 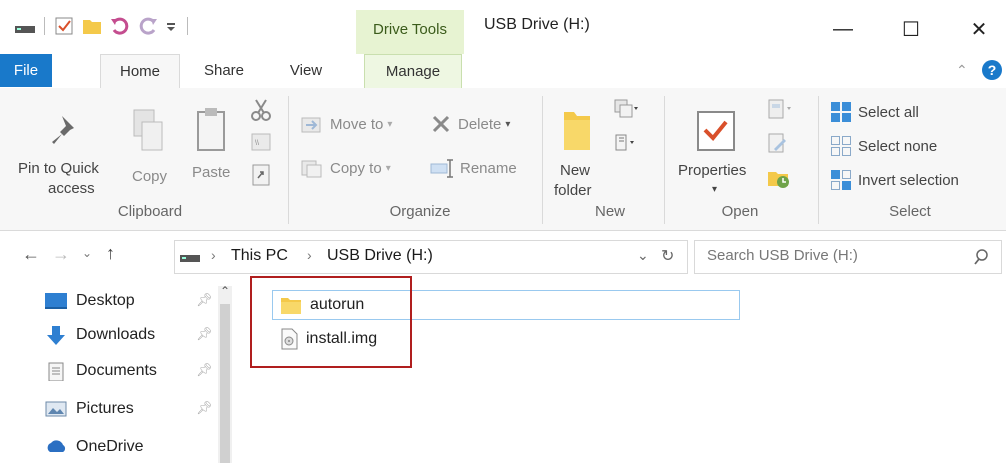 What do you see at coordinates (667, 256) in the screenshot?
I see `refresh-icon: ↻` at bounding box center [667, 256].